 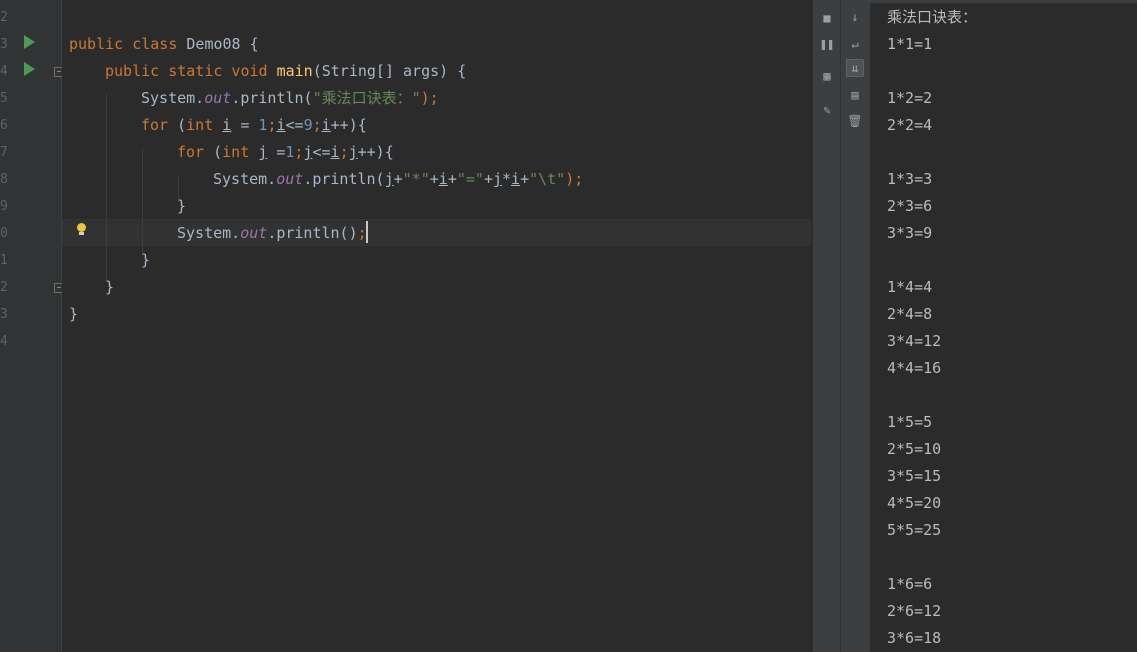 I want to click on code-token: *, so click(x=507, y=179).